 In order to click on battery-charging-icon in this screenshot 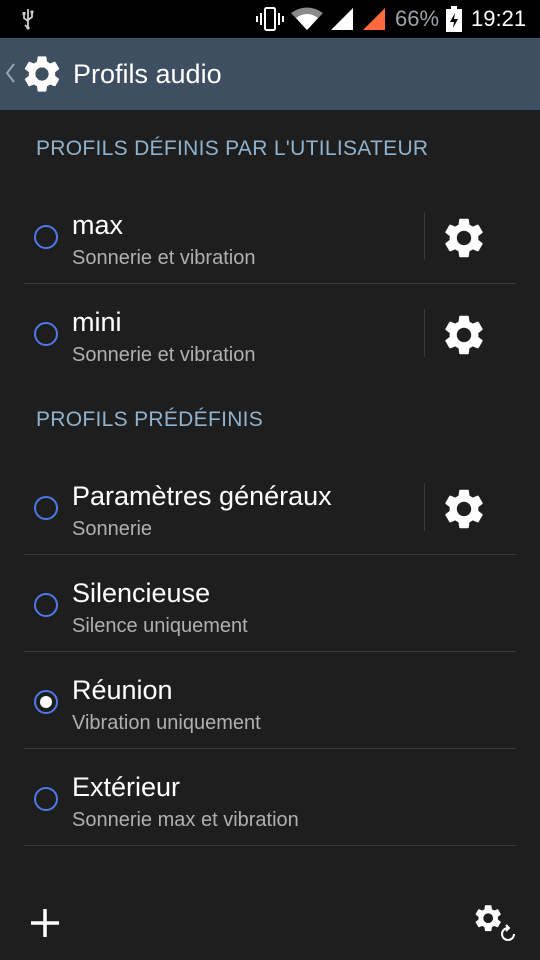, I will do `click(454, 19)`.